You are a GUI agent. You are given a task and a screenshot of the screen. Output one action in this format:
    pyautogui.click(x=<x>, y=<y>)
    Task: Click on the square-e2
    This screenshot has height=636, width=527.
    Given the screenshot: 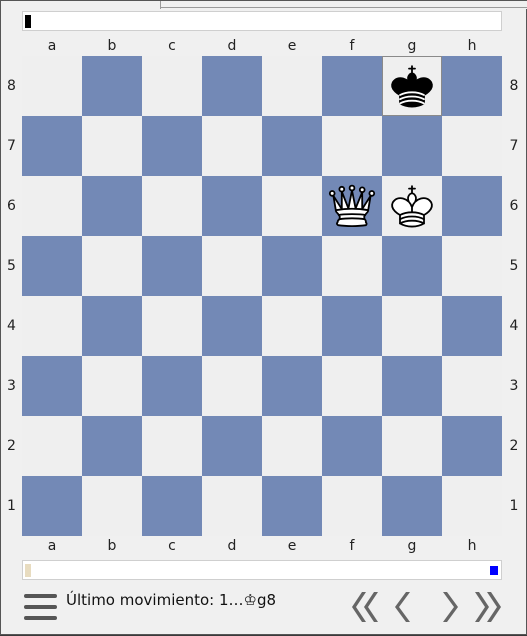 What is the action you would take?
    pyautogui.click(x=292, y=446)
    